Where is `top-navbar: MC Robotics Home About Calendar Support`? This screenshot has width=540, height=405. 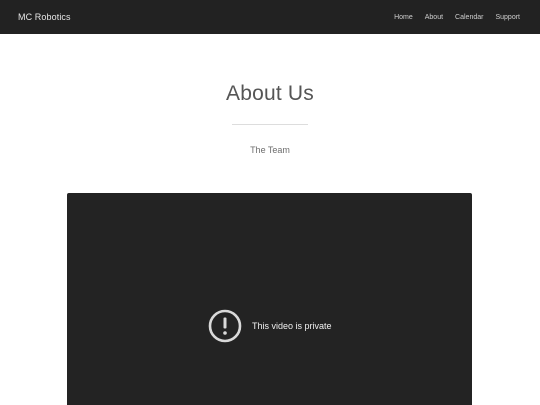 top-navbar: MC Robotics Home About Calendar Support is located at coordinates (270, 17).